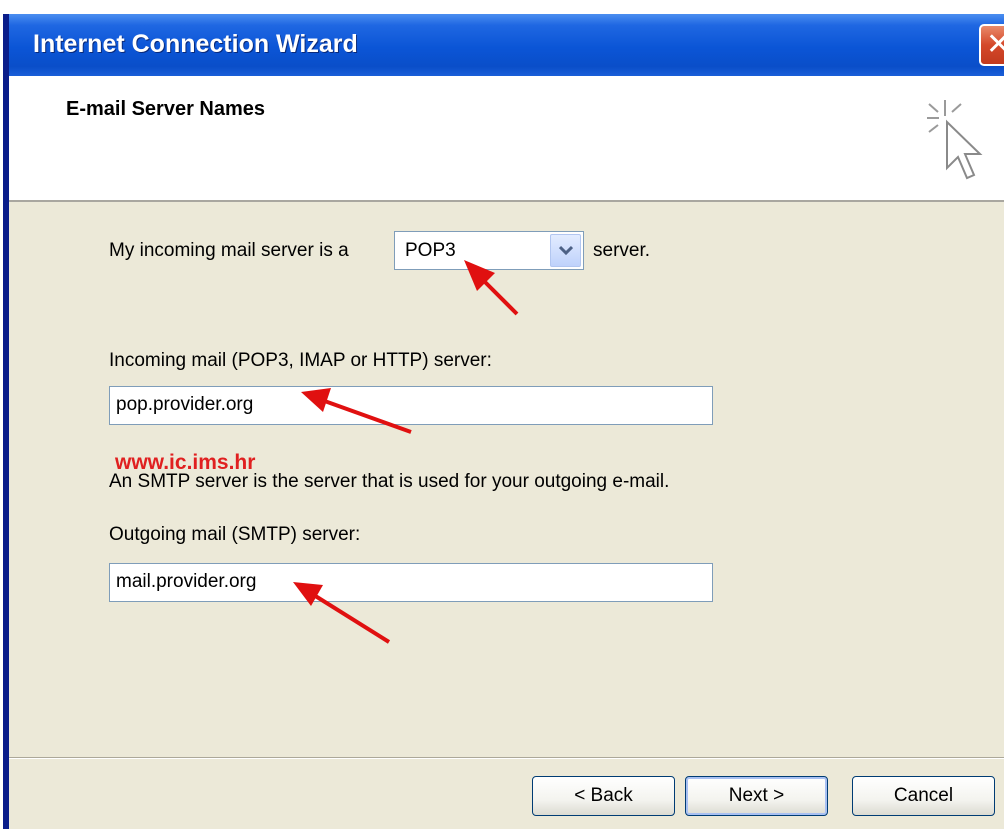 Image resolution: width=1004 pixels, height=829 pixels. I want to click on close-button: ✕, so click(991, 45).